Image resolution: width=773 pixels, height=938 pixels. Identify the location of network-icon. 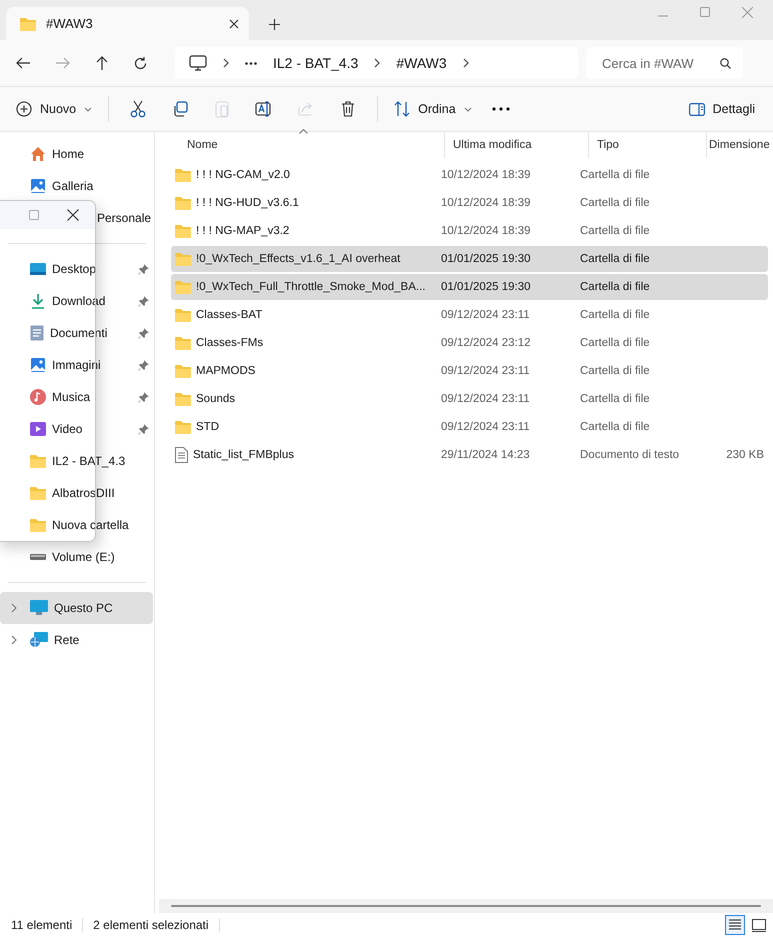
(39, 640).